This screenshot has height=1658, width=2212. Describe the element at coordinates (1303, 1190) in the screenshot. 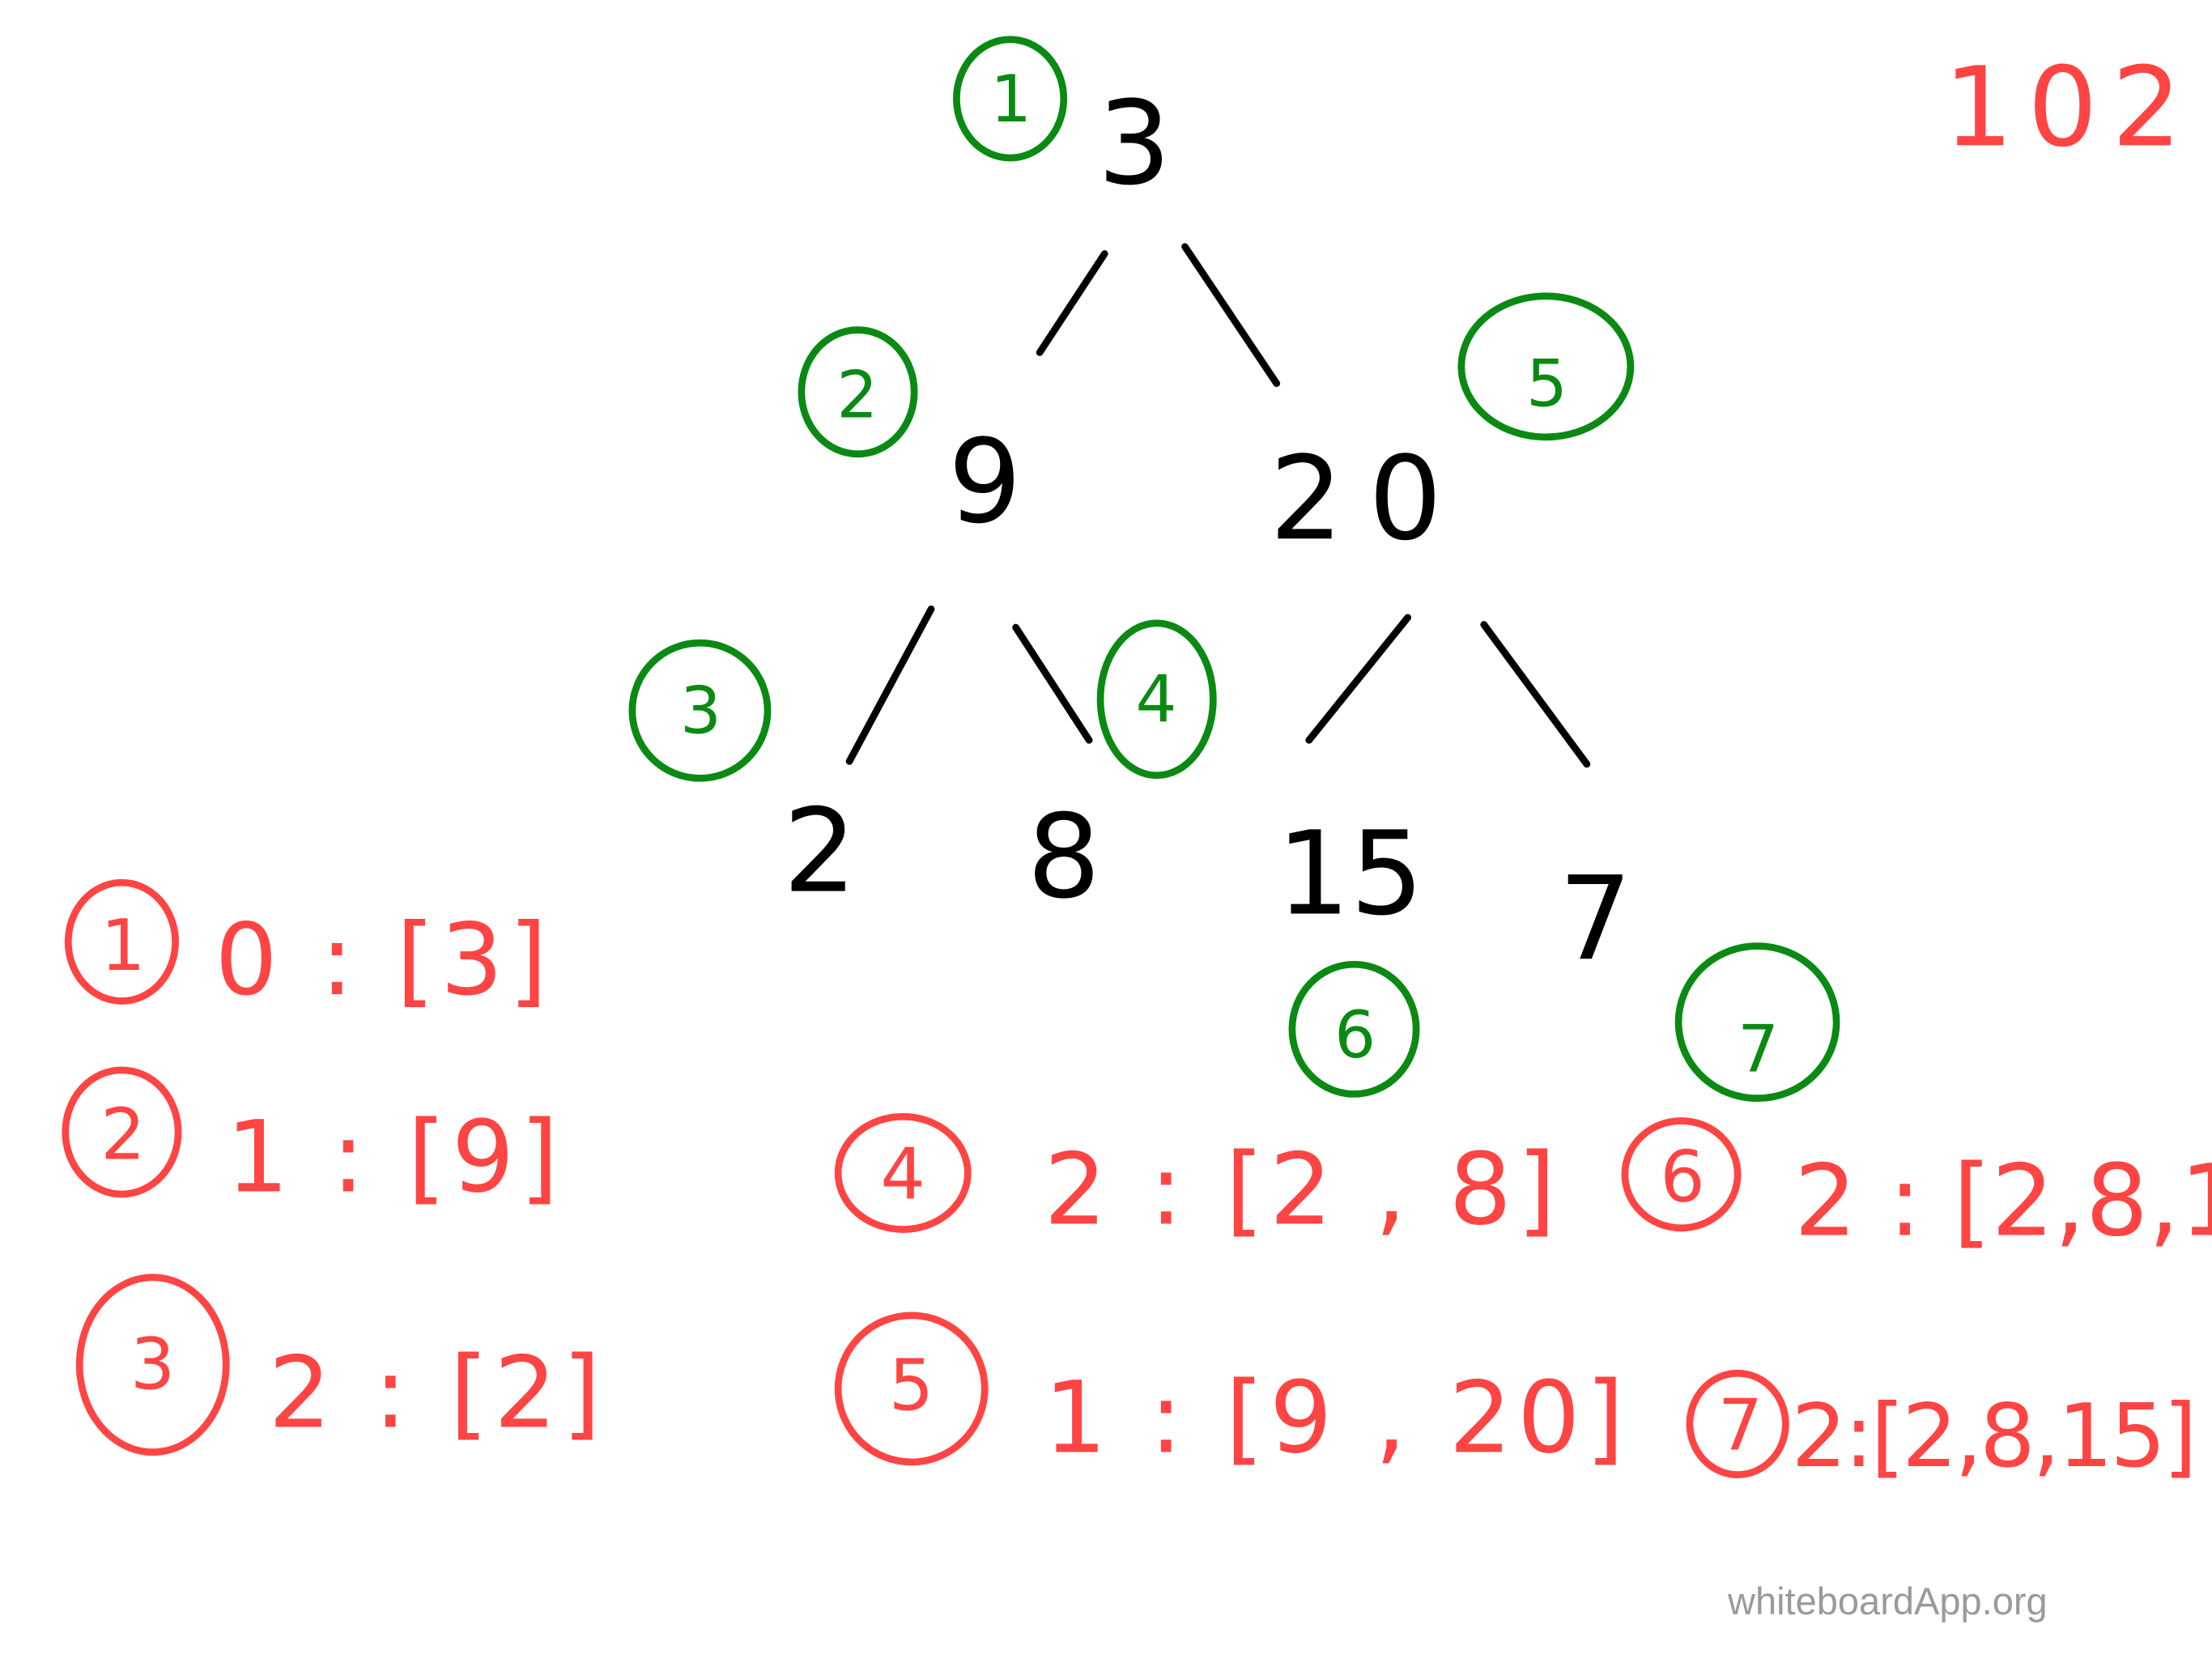

I see `svg-text: 2 : [2 , 8]` at that location.